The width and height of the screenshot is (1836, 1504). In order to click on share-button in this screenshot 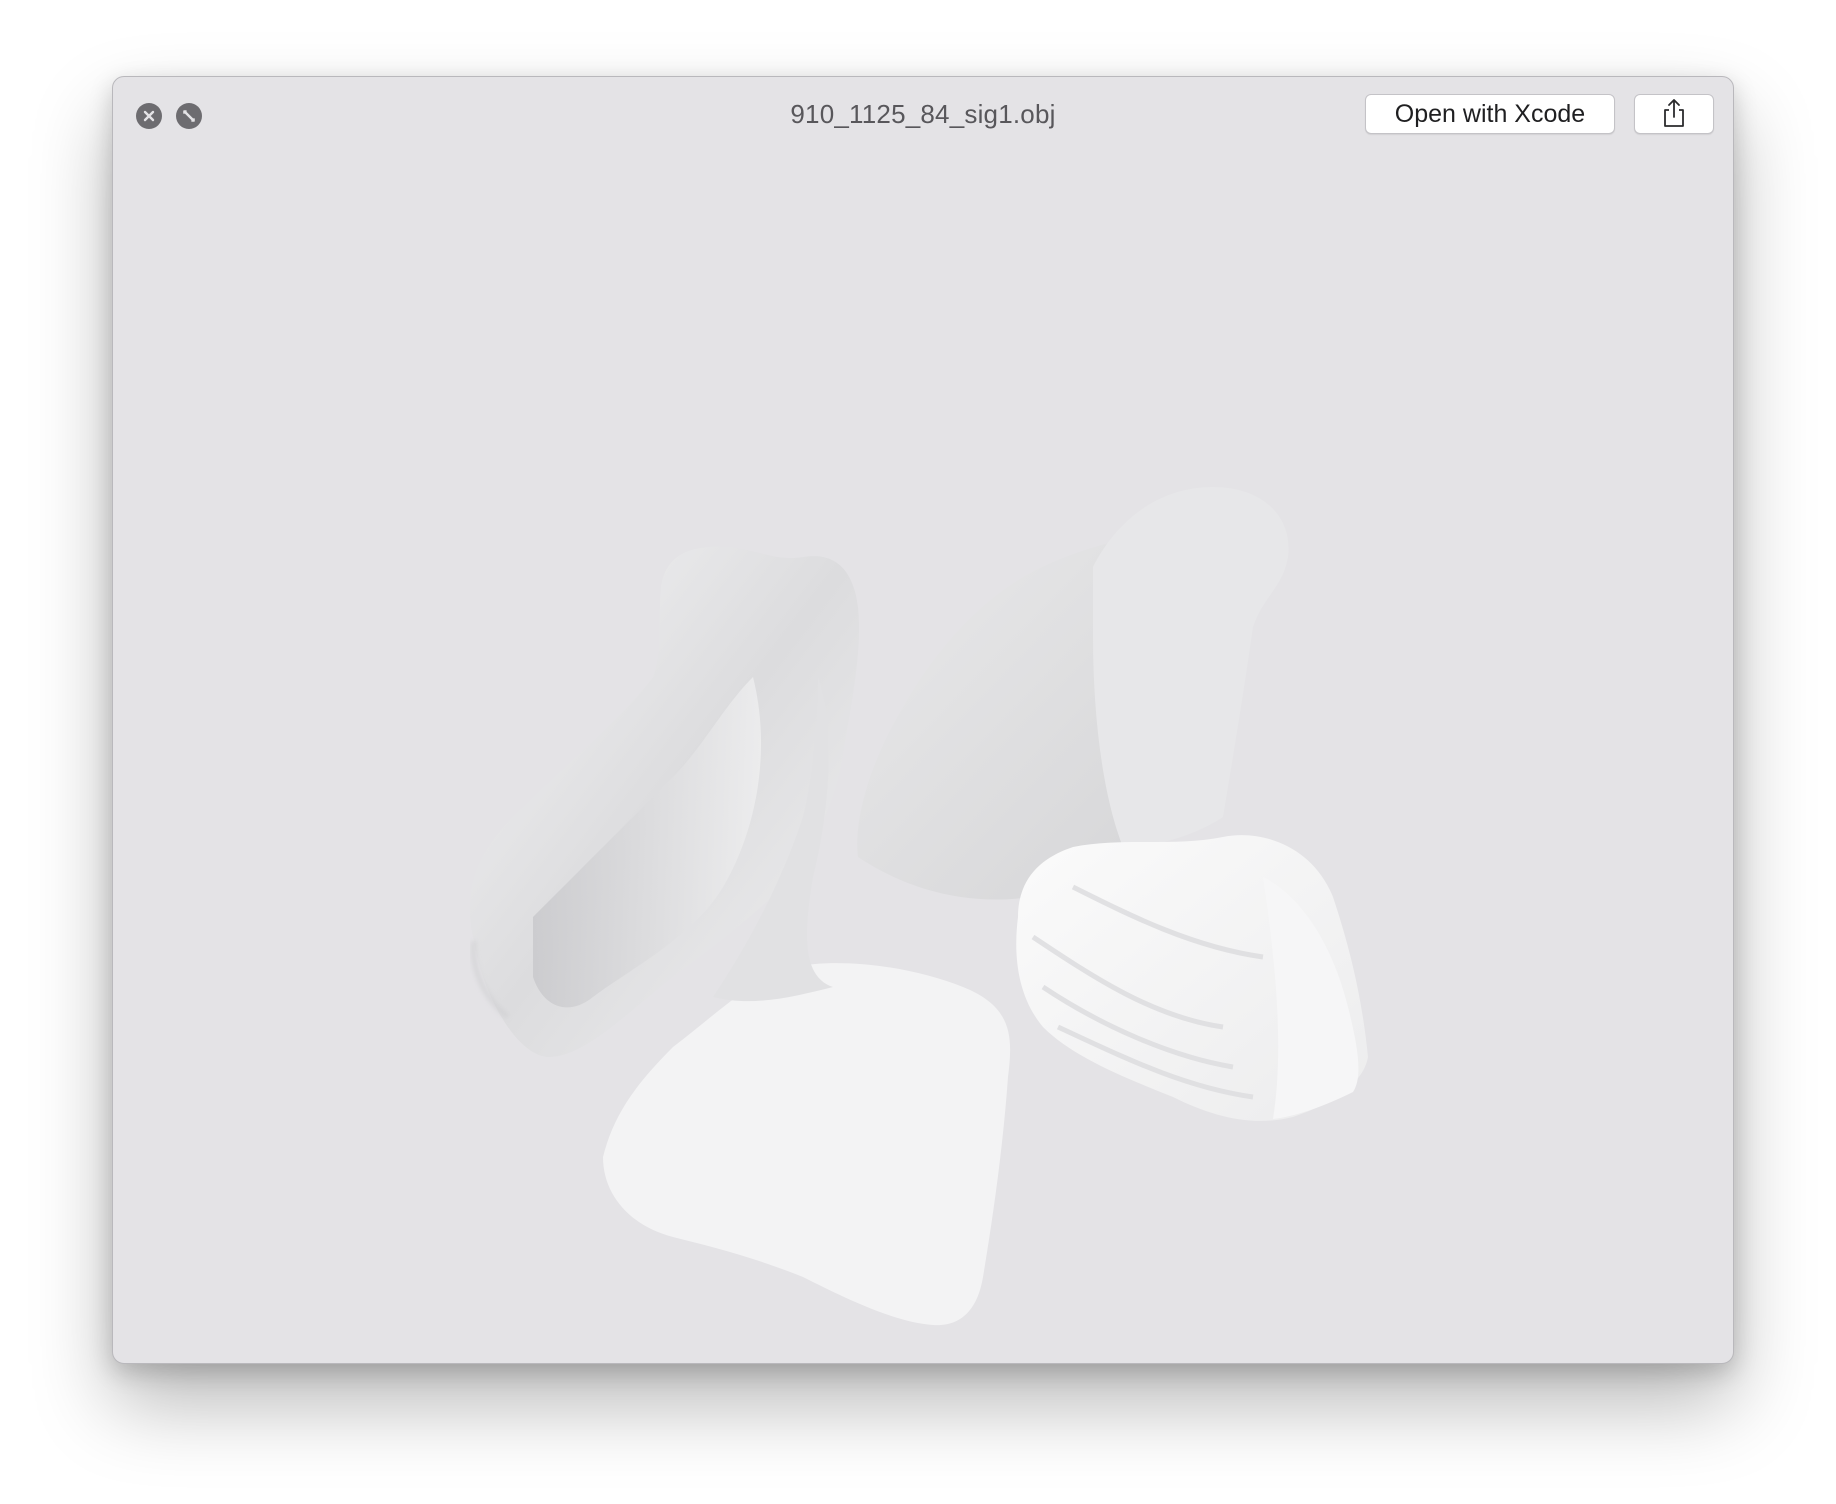, I will do `click(1674, 114)`.